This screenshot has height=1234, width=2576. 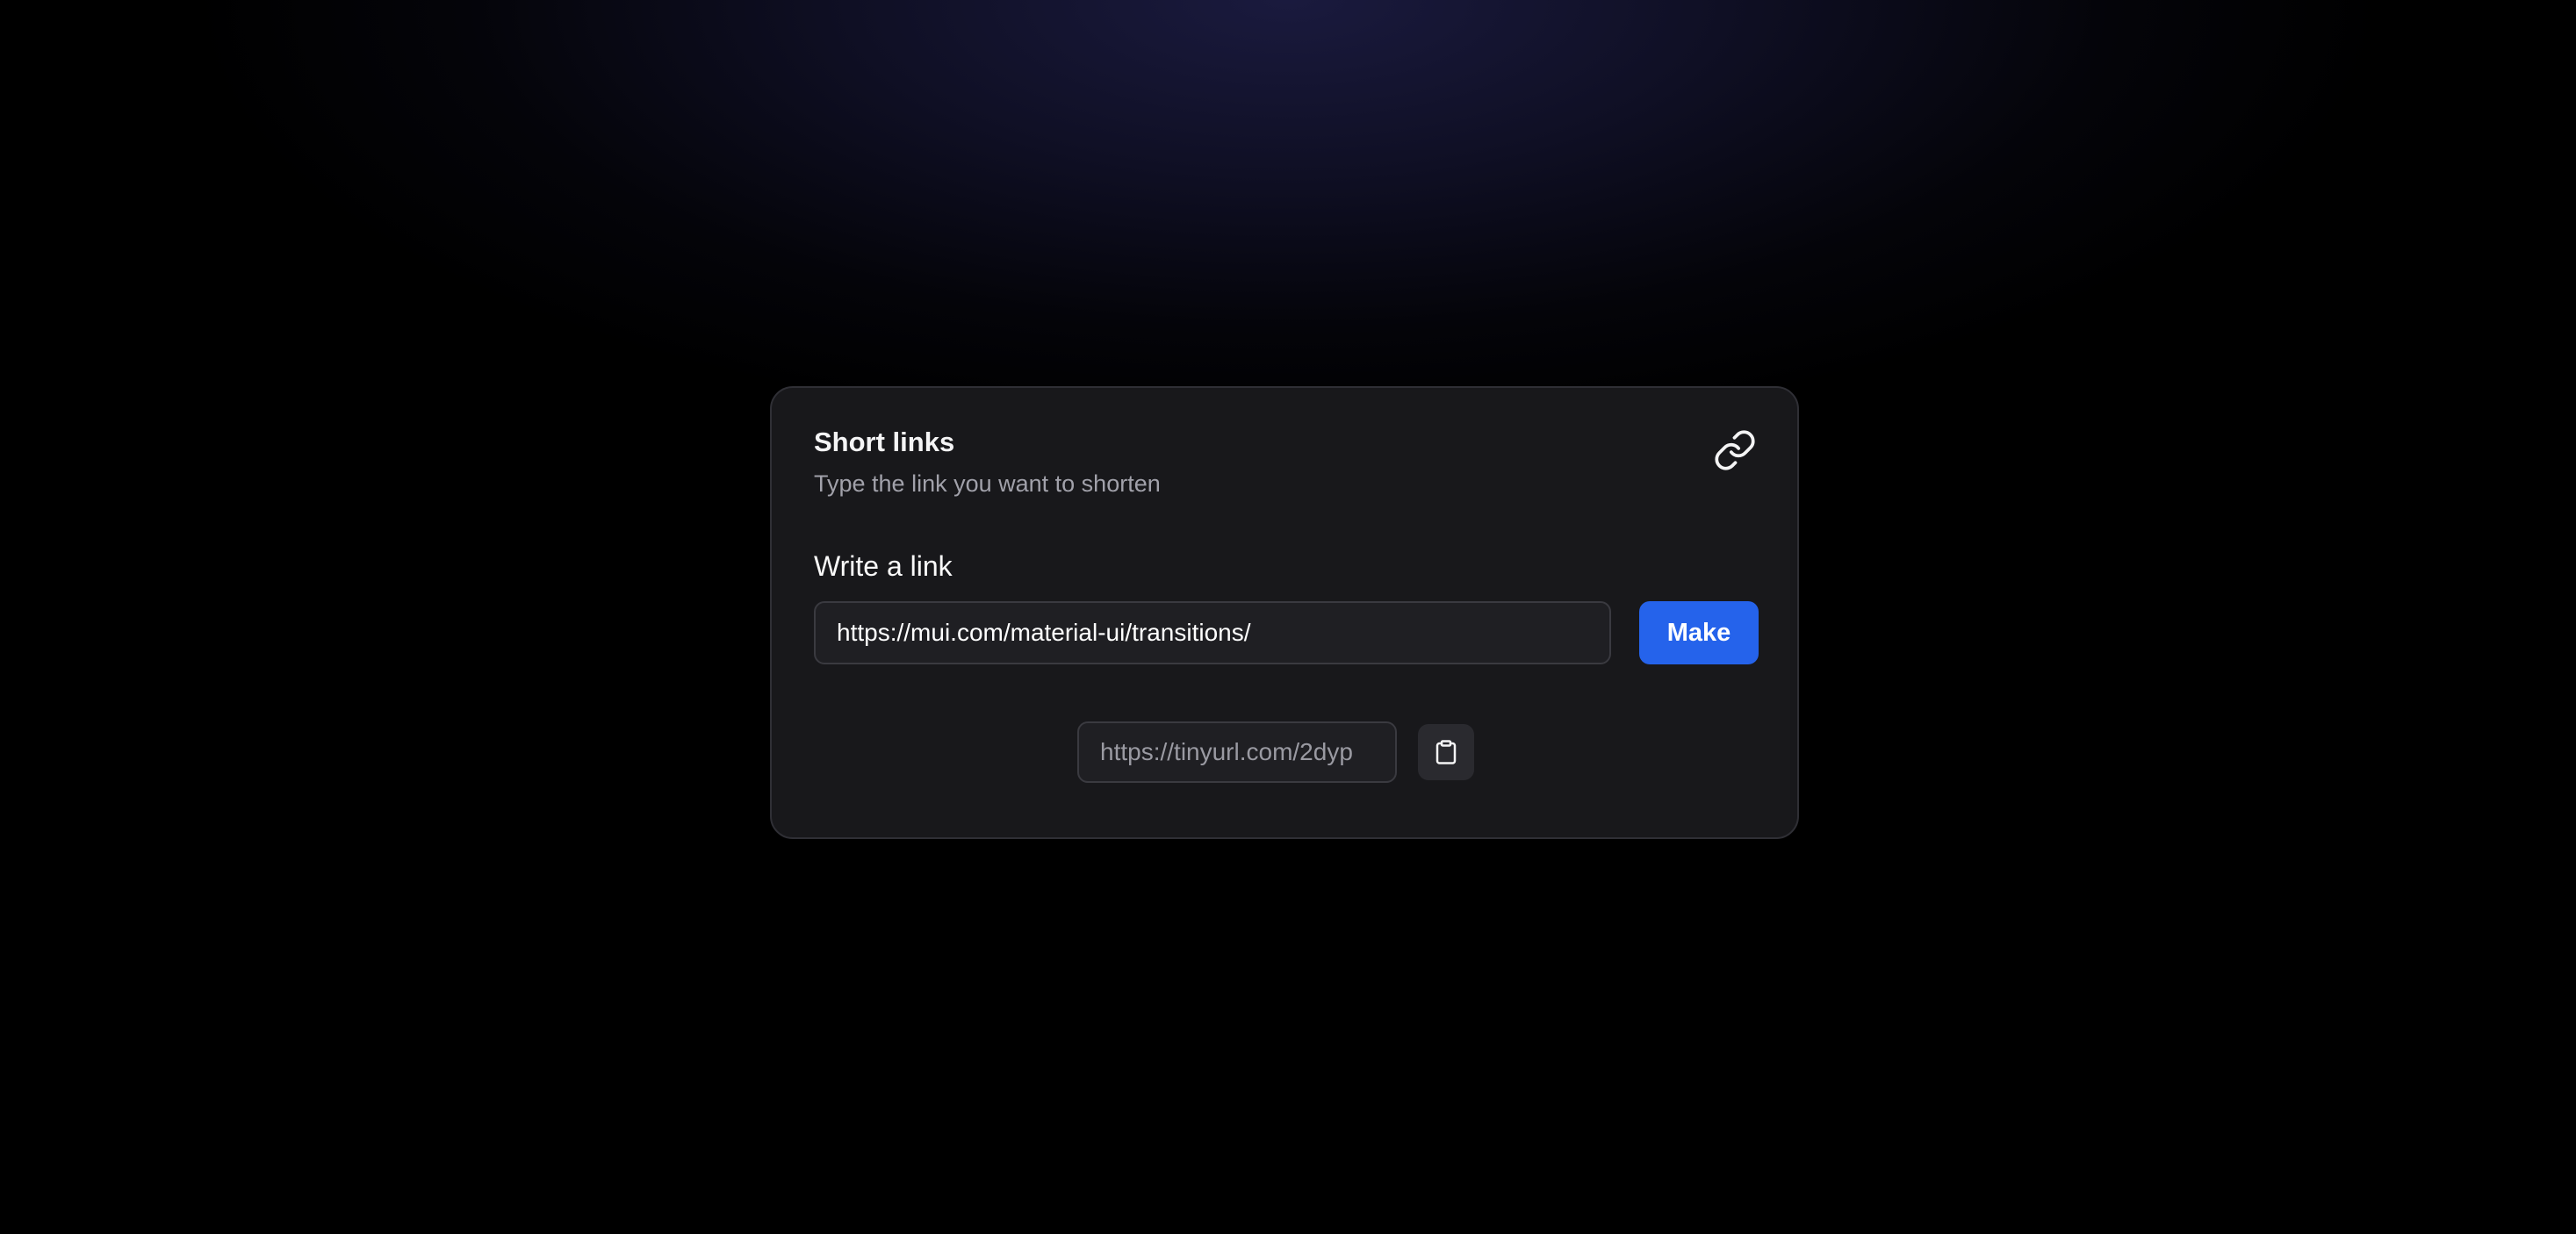 What do you see at coordinates (884, 442) in the screenshot?
I see `card-title: Short links` at bounding box center [884, 442].